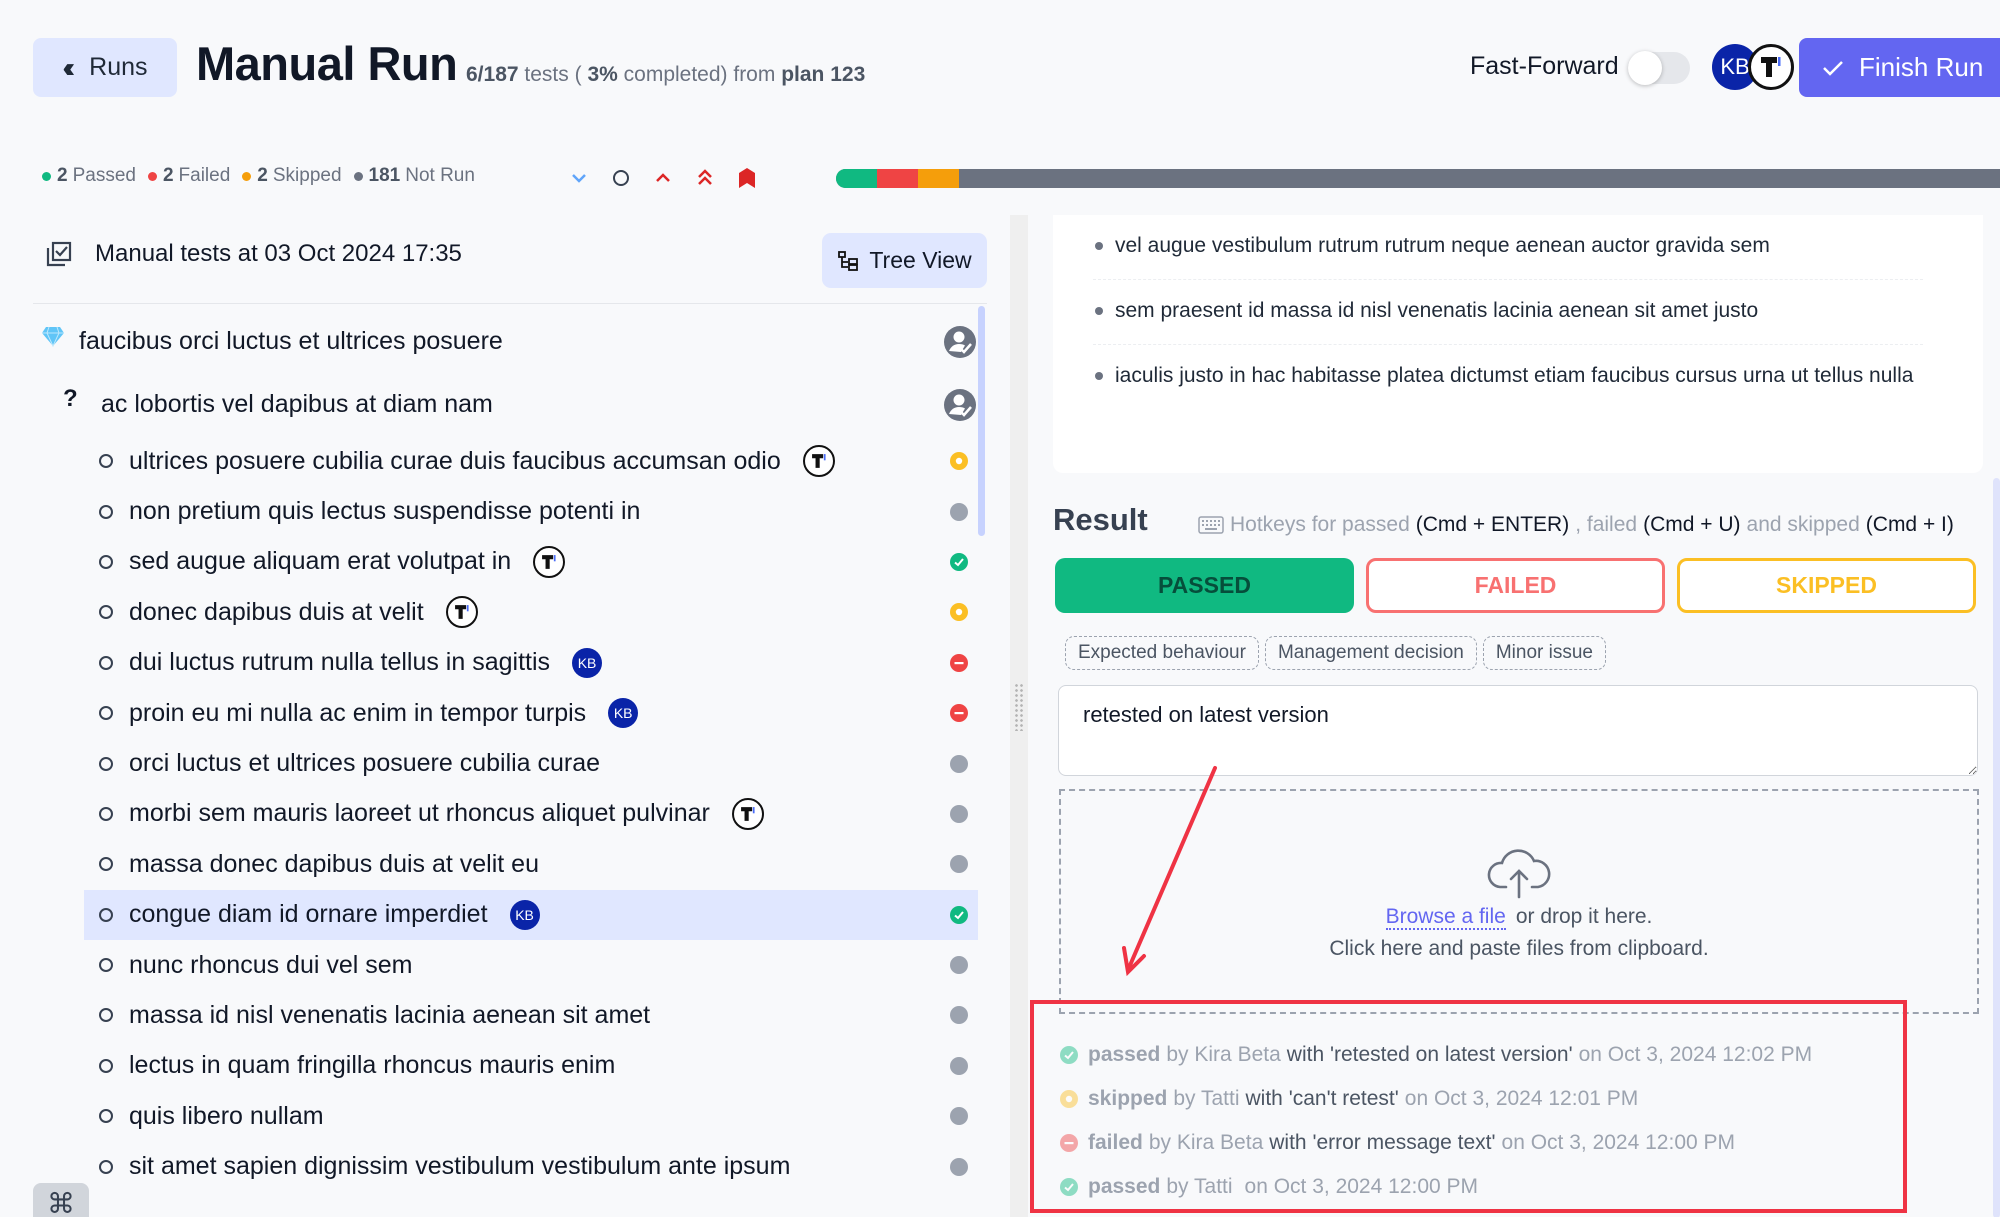 The height and width of the screenshot is (1217, 2000). Describe the element at coordinates (897, 178) in the screenshot. I see `progress-segment-failed` at that location.